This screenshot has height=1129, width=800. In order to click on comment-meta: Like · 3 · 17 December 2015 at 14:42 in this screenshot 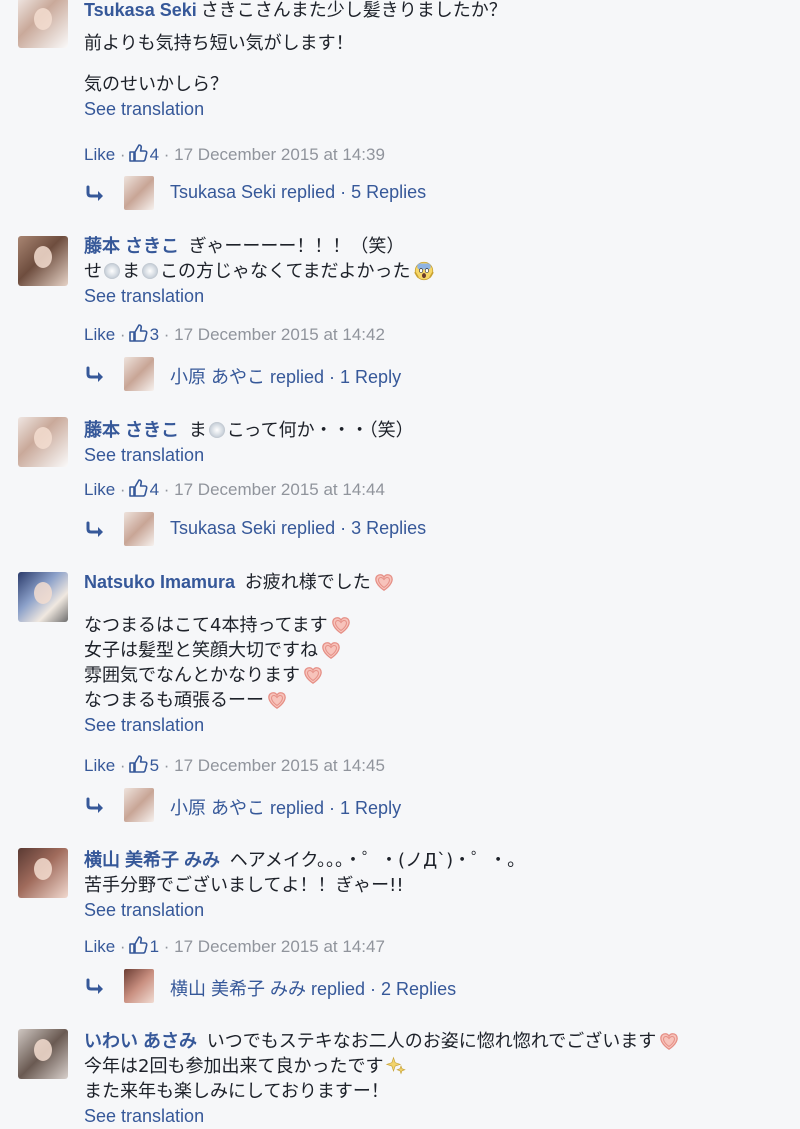, I will do `click(234, 333)`.